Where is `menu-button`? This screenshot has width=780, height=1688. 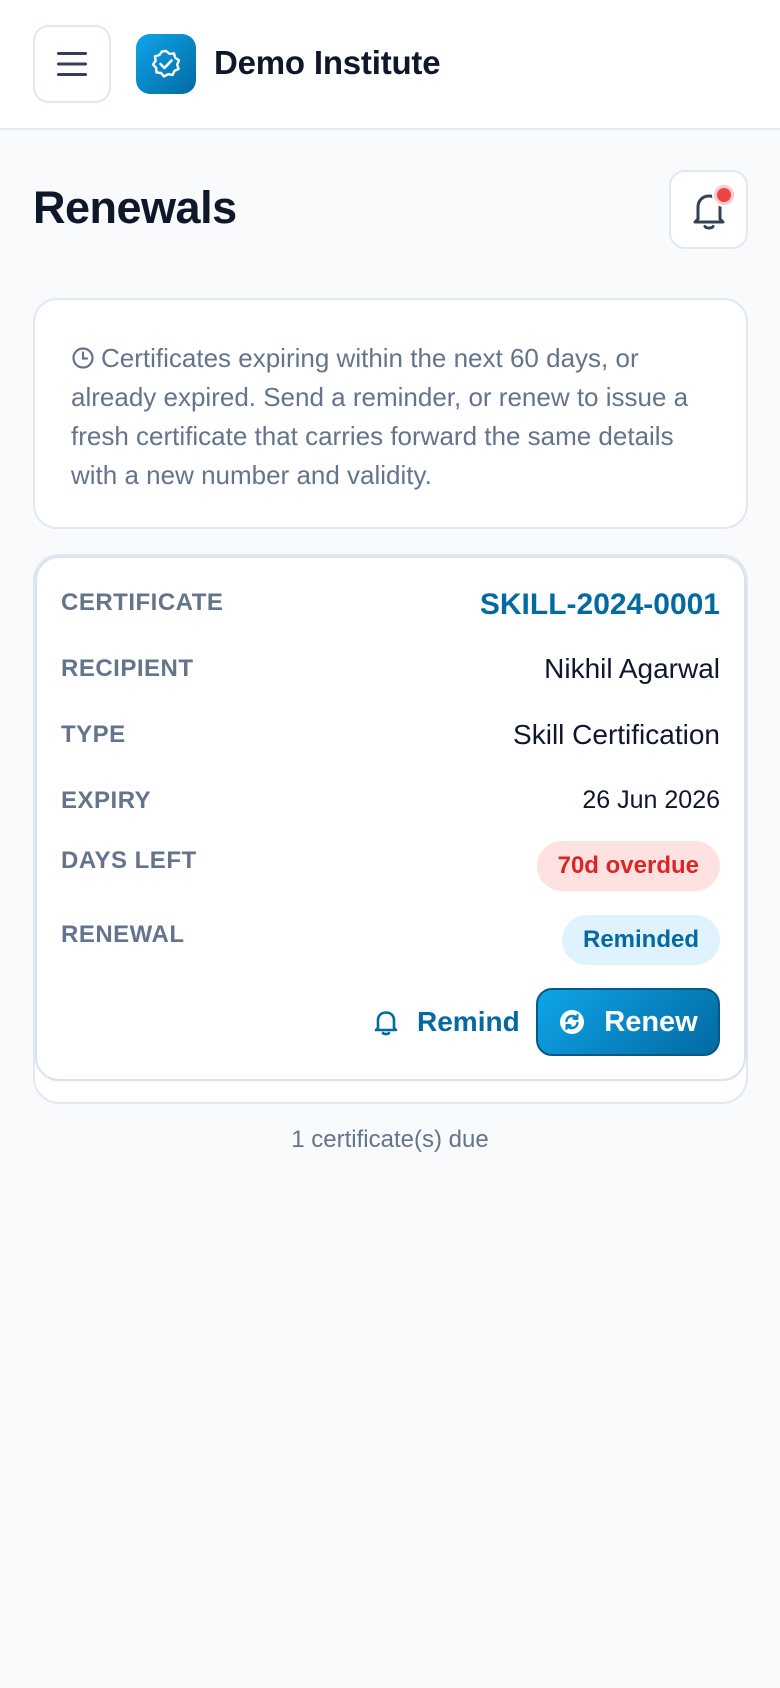
menu-button is located at coordinates (72, 64).